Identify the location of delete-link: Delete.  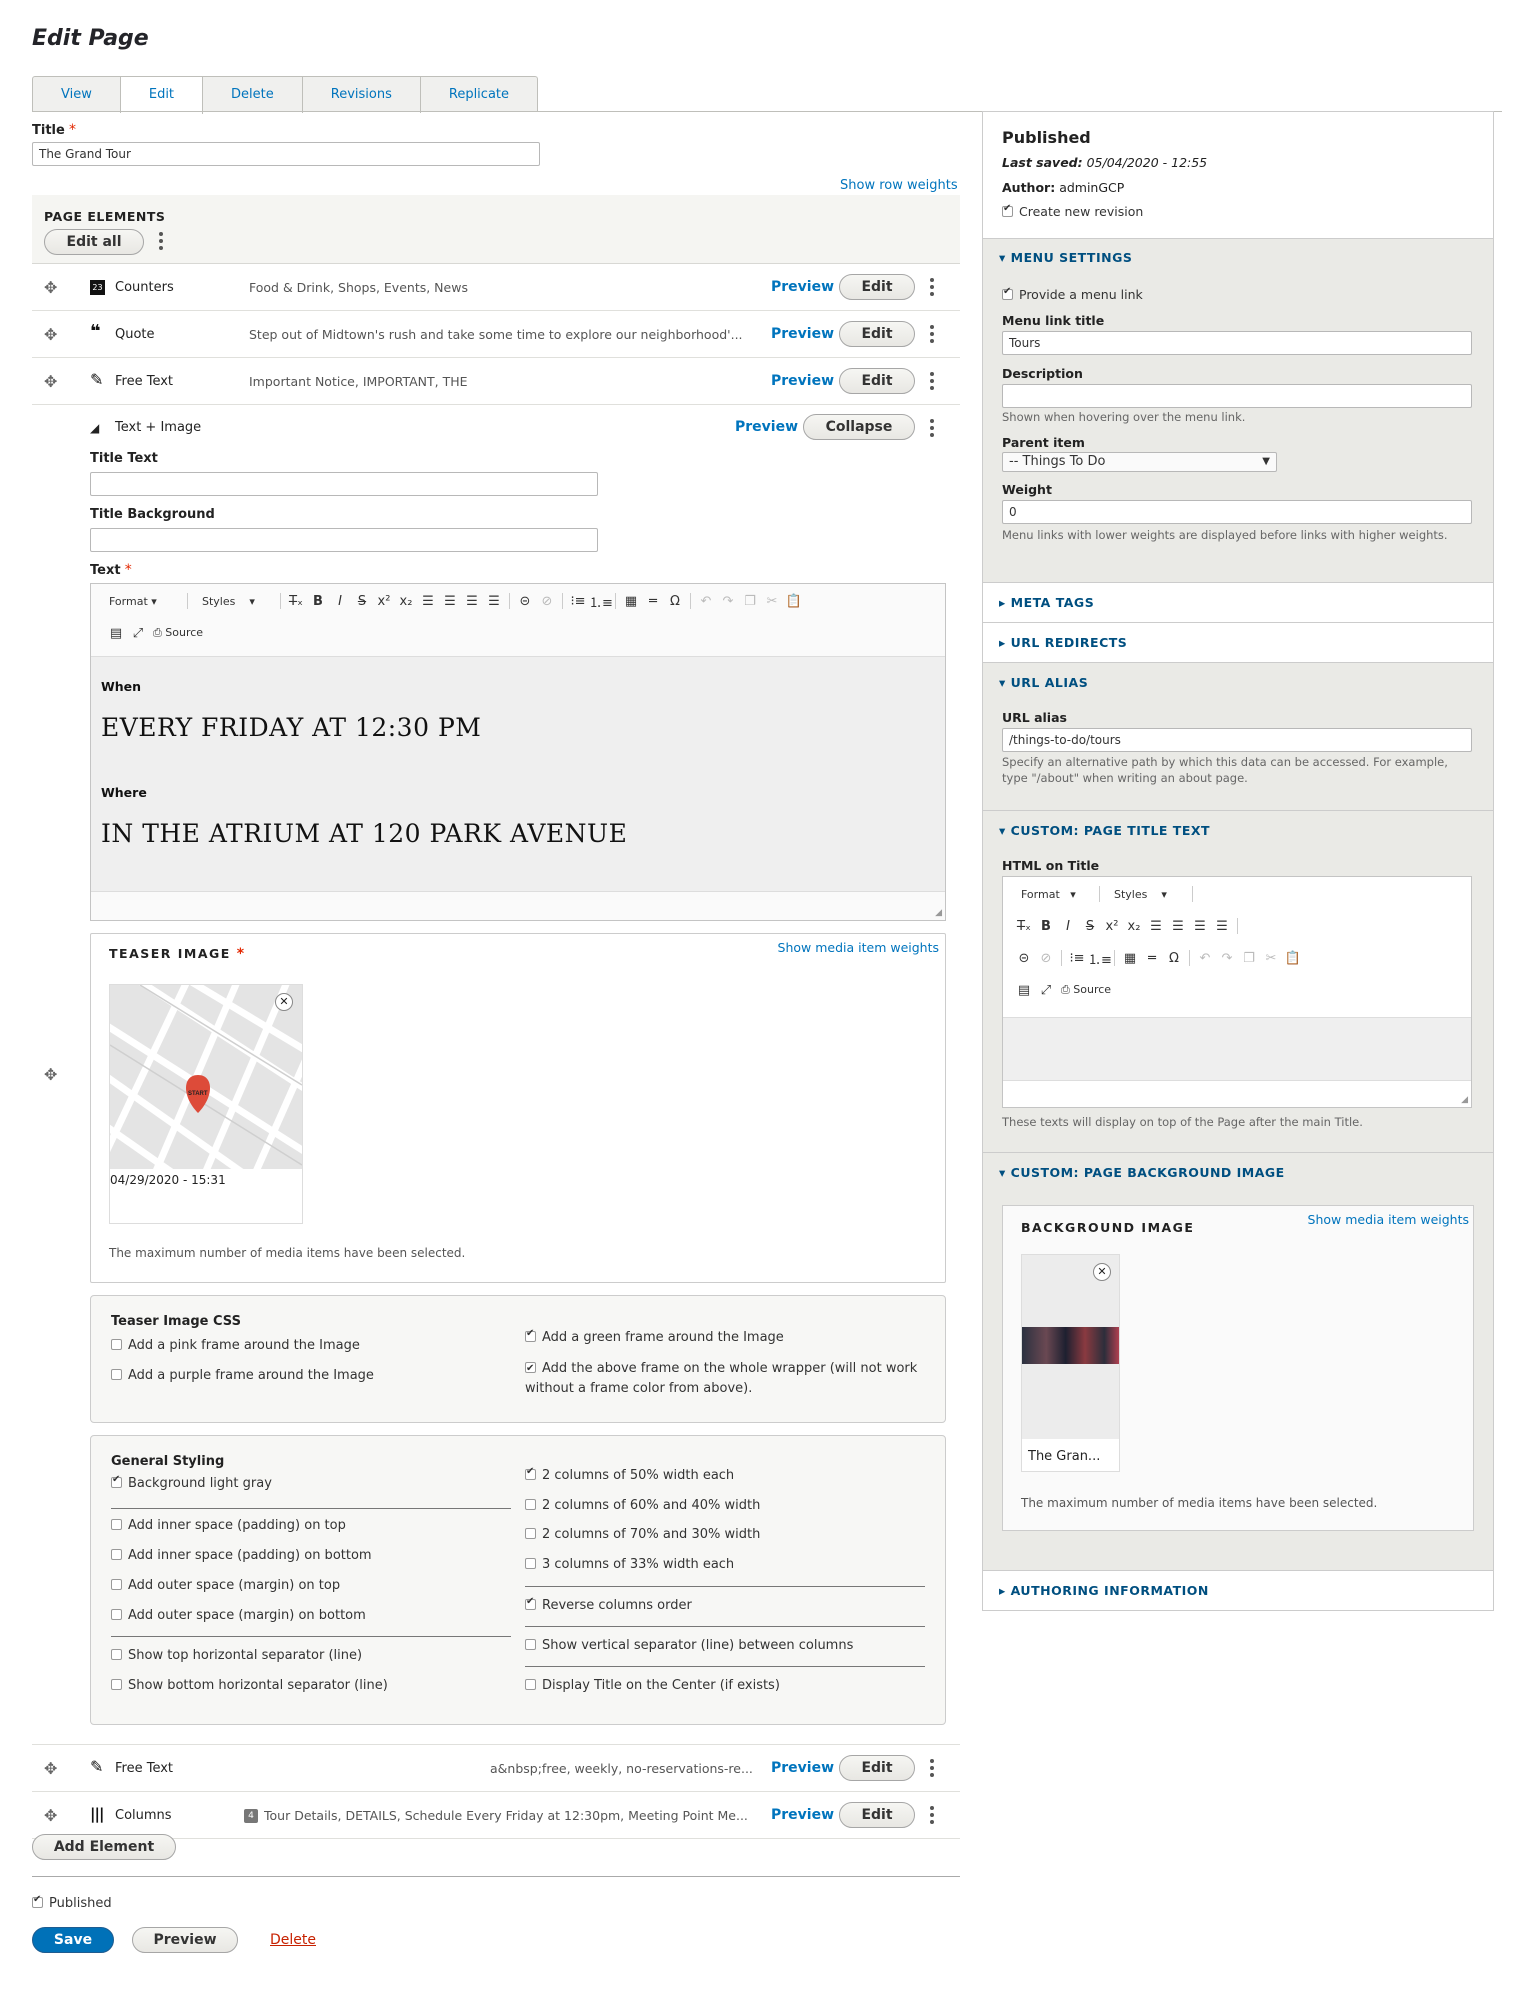
(293, 1940).